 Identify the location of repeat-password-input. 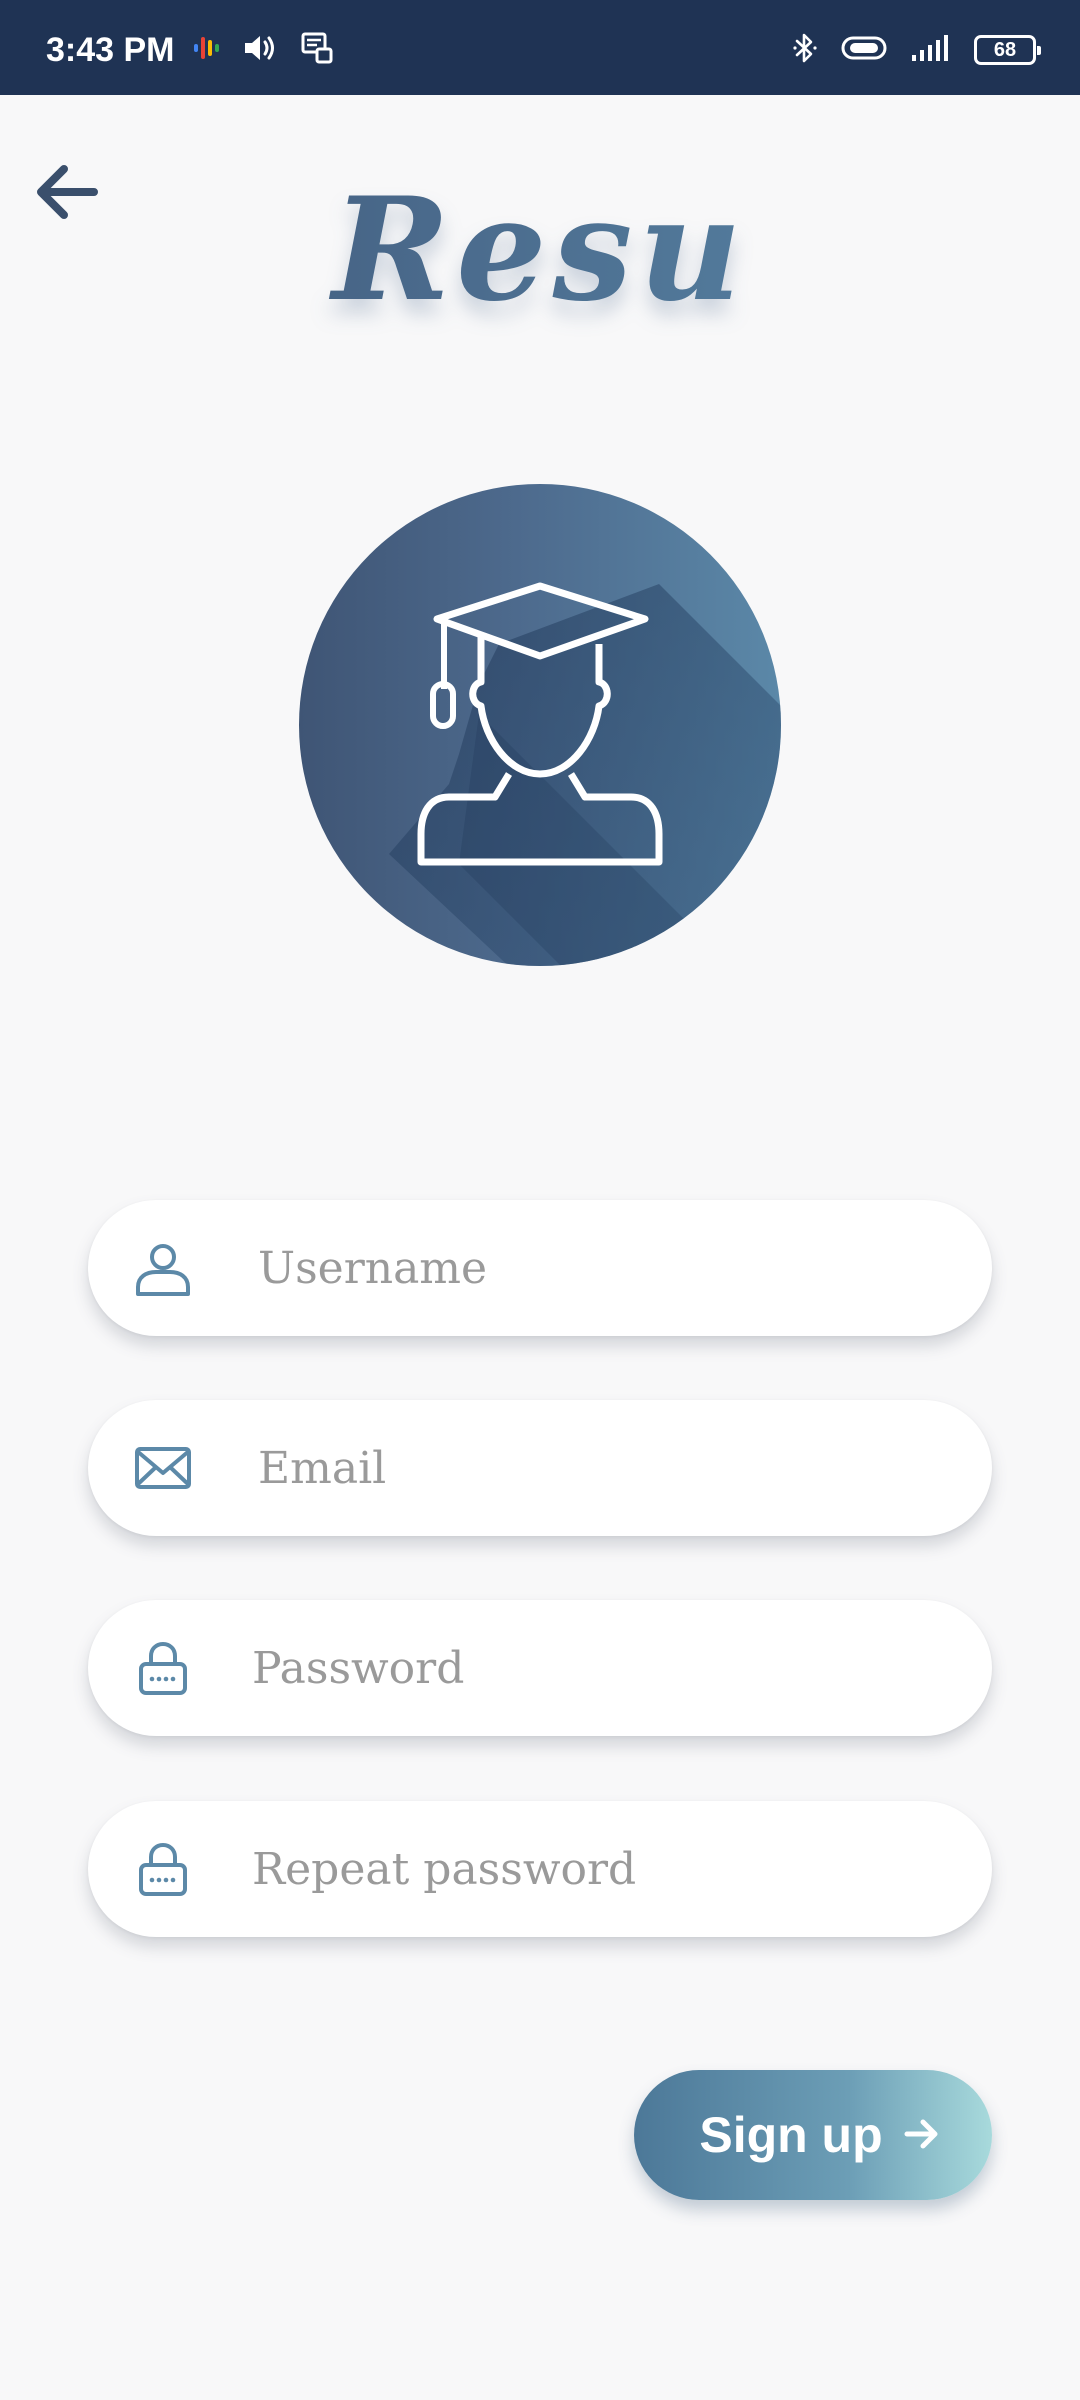
(597, 1869).